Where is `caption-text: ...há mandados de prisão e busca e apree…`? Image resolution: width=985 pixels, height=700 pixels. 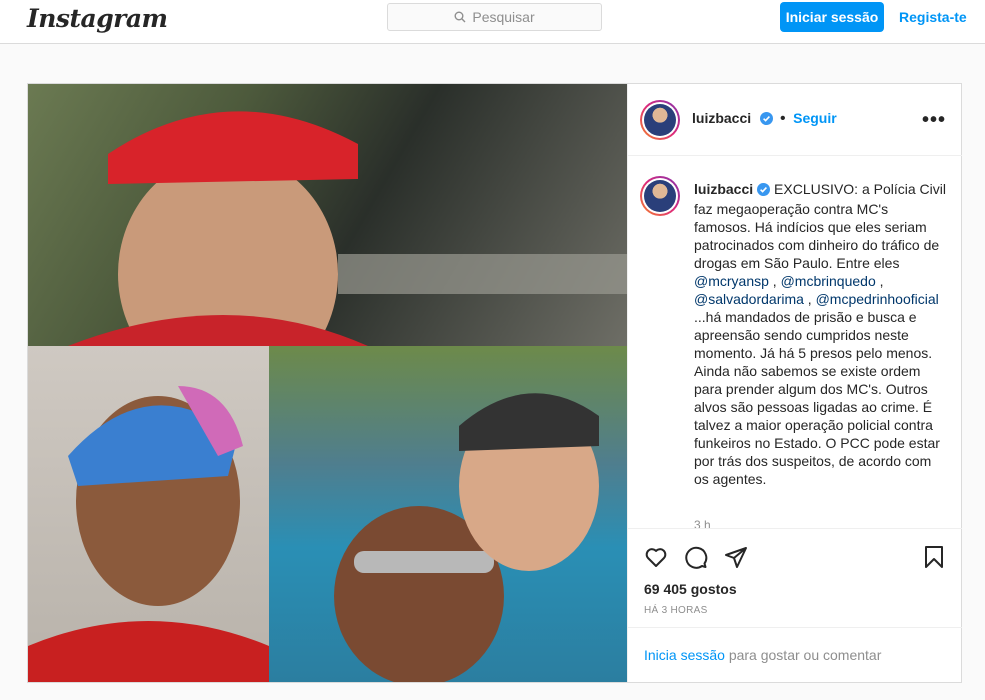
caption-text: ...há mandados de prisão e busca e apree… is located at coordinates (817, 398).